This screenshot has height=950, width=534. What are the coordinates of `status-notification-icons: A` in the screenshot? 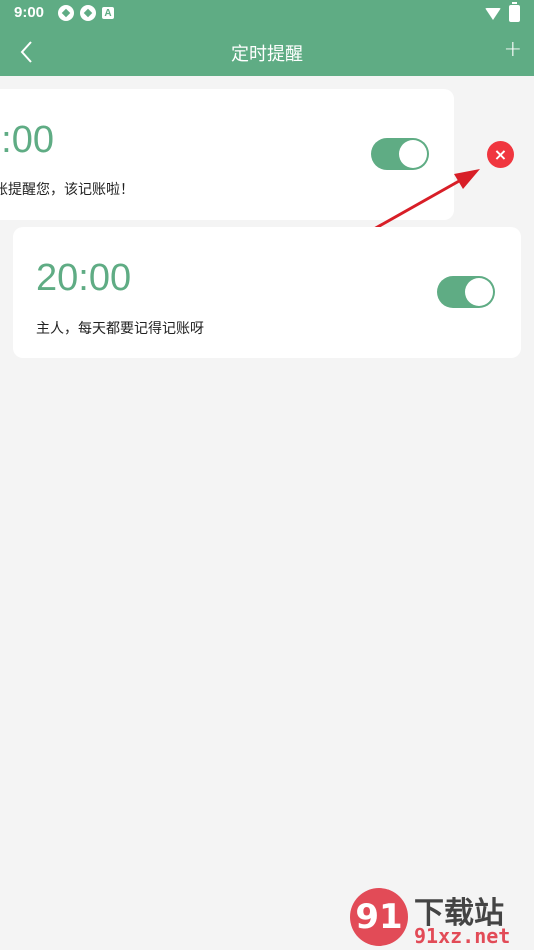 It's located at (86, 13).